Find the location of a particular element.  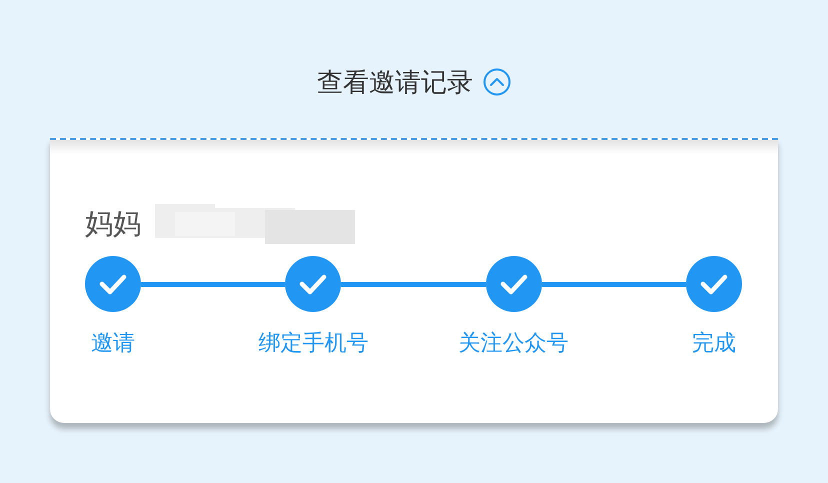

step-label: 邀请 is located at coordinates (113, 344).